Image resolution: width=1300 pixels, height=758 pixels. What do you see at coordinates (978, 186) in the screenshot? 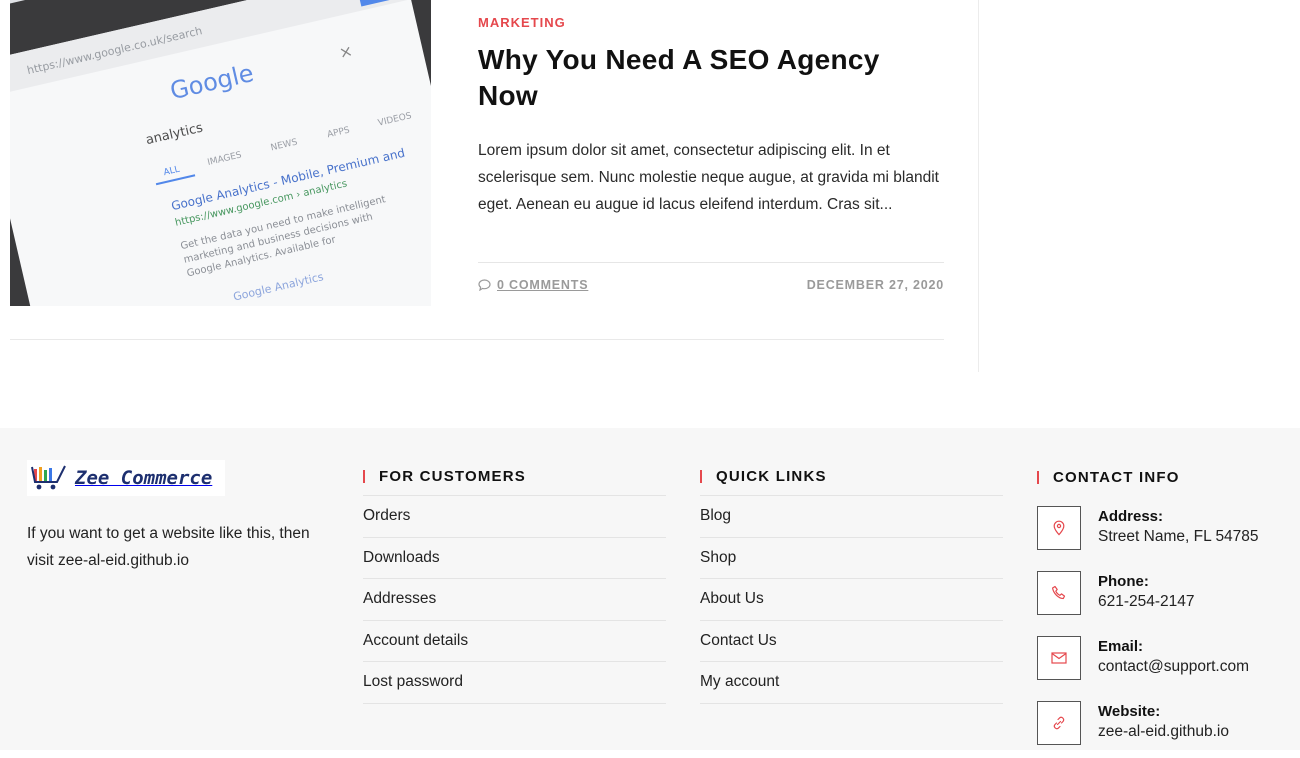
I see `sidebar-divider` at bounding box center [978, 186].